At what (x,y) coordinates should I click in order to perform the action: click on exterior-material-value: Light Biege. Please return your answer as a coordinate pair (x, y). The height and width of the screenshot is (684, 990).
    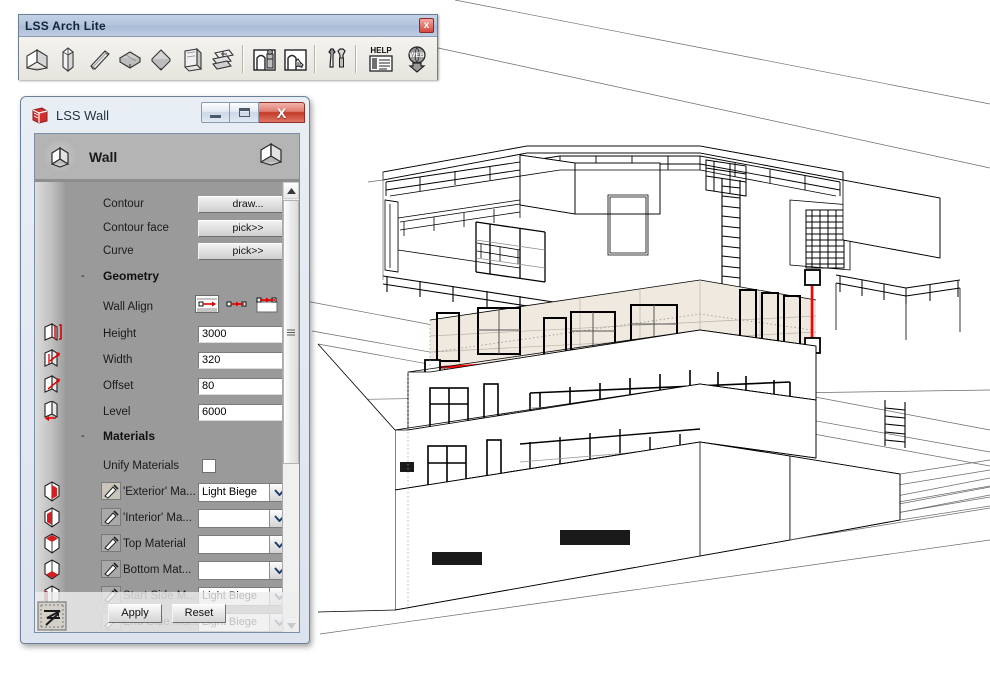
    Looking at the image, I should click on (230, 492).